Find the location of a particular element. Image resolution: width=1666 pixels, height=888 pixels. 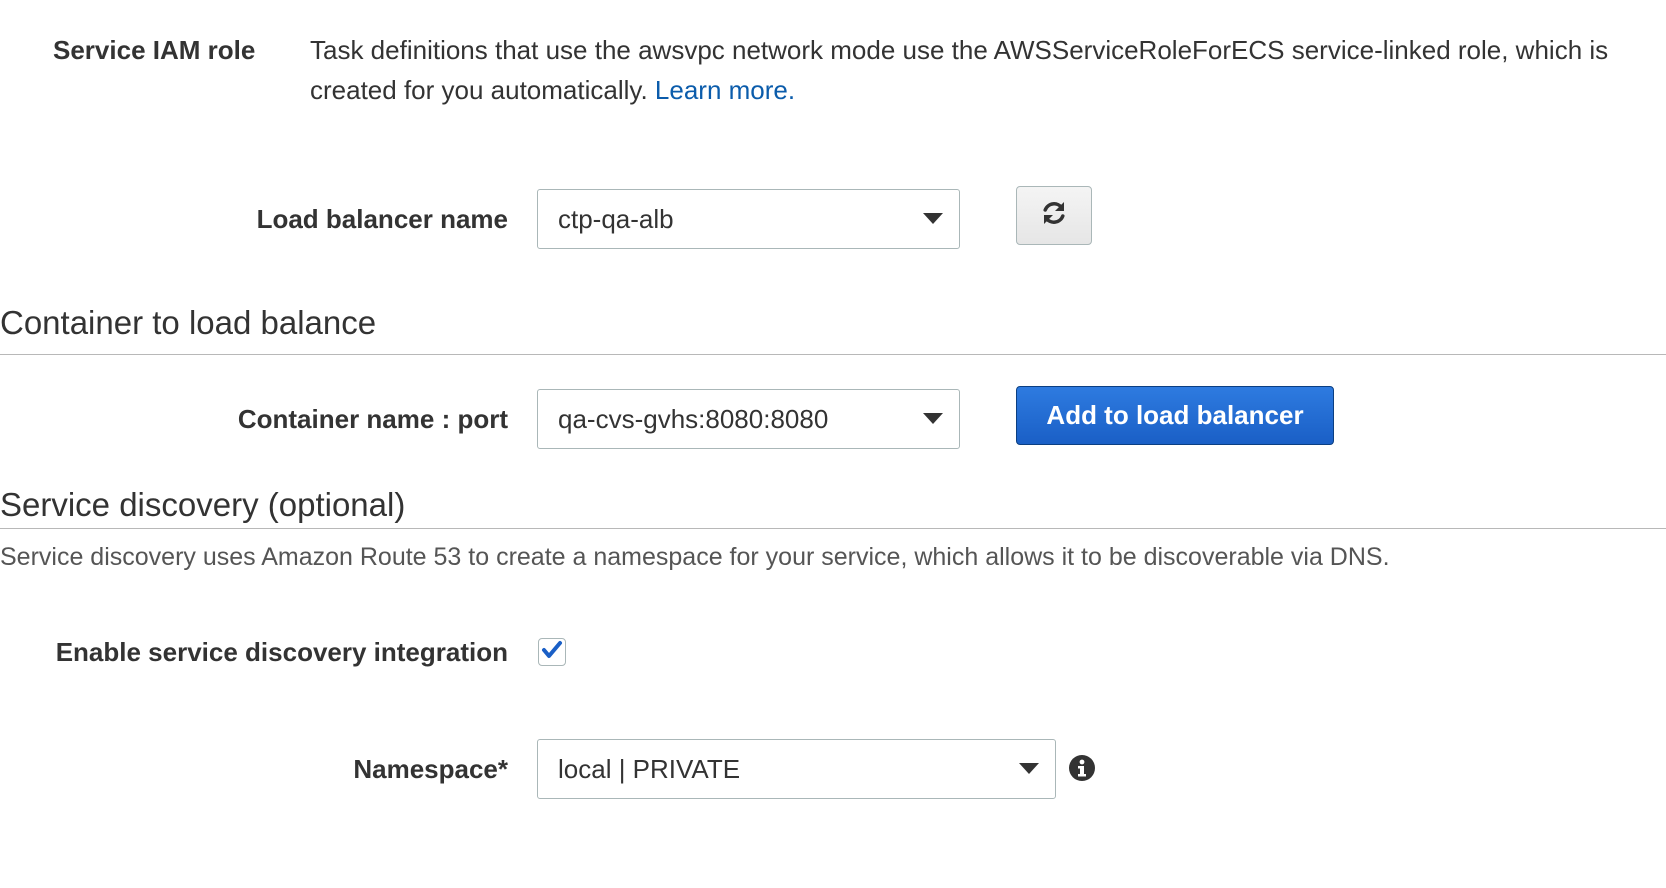

enable-service-discovery-checkbox is located at coordinates (552, 652).